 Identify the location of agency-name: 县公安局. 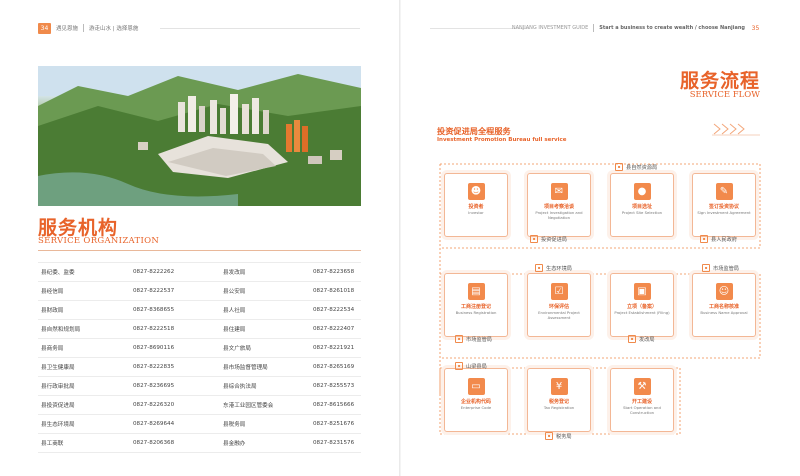
(234, 292).